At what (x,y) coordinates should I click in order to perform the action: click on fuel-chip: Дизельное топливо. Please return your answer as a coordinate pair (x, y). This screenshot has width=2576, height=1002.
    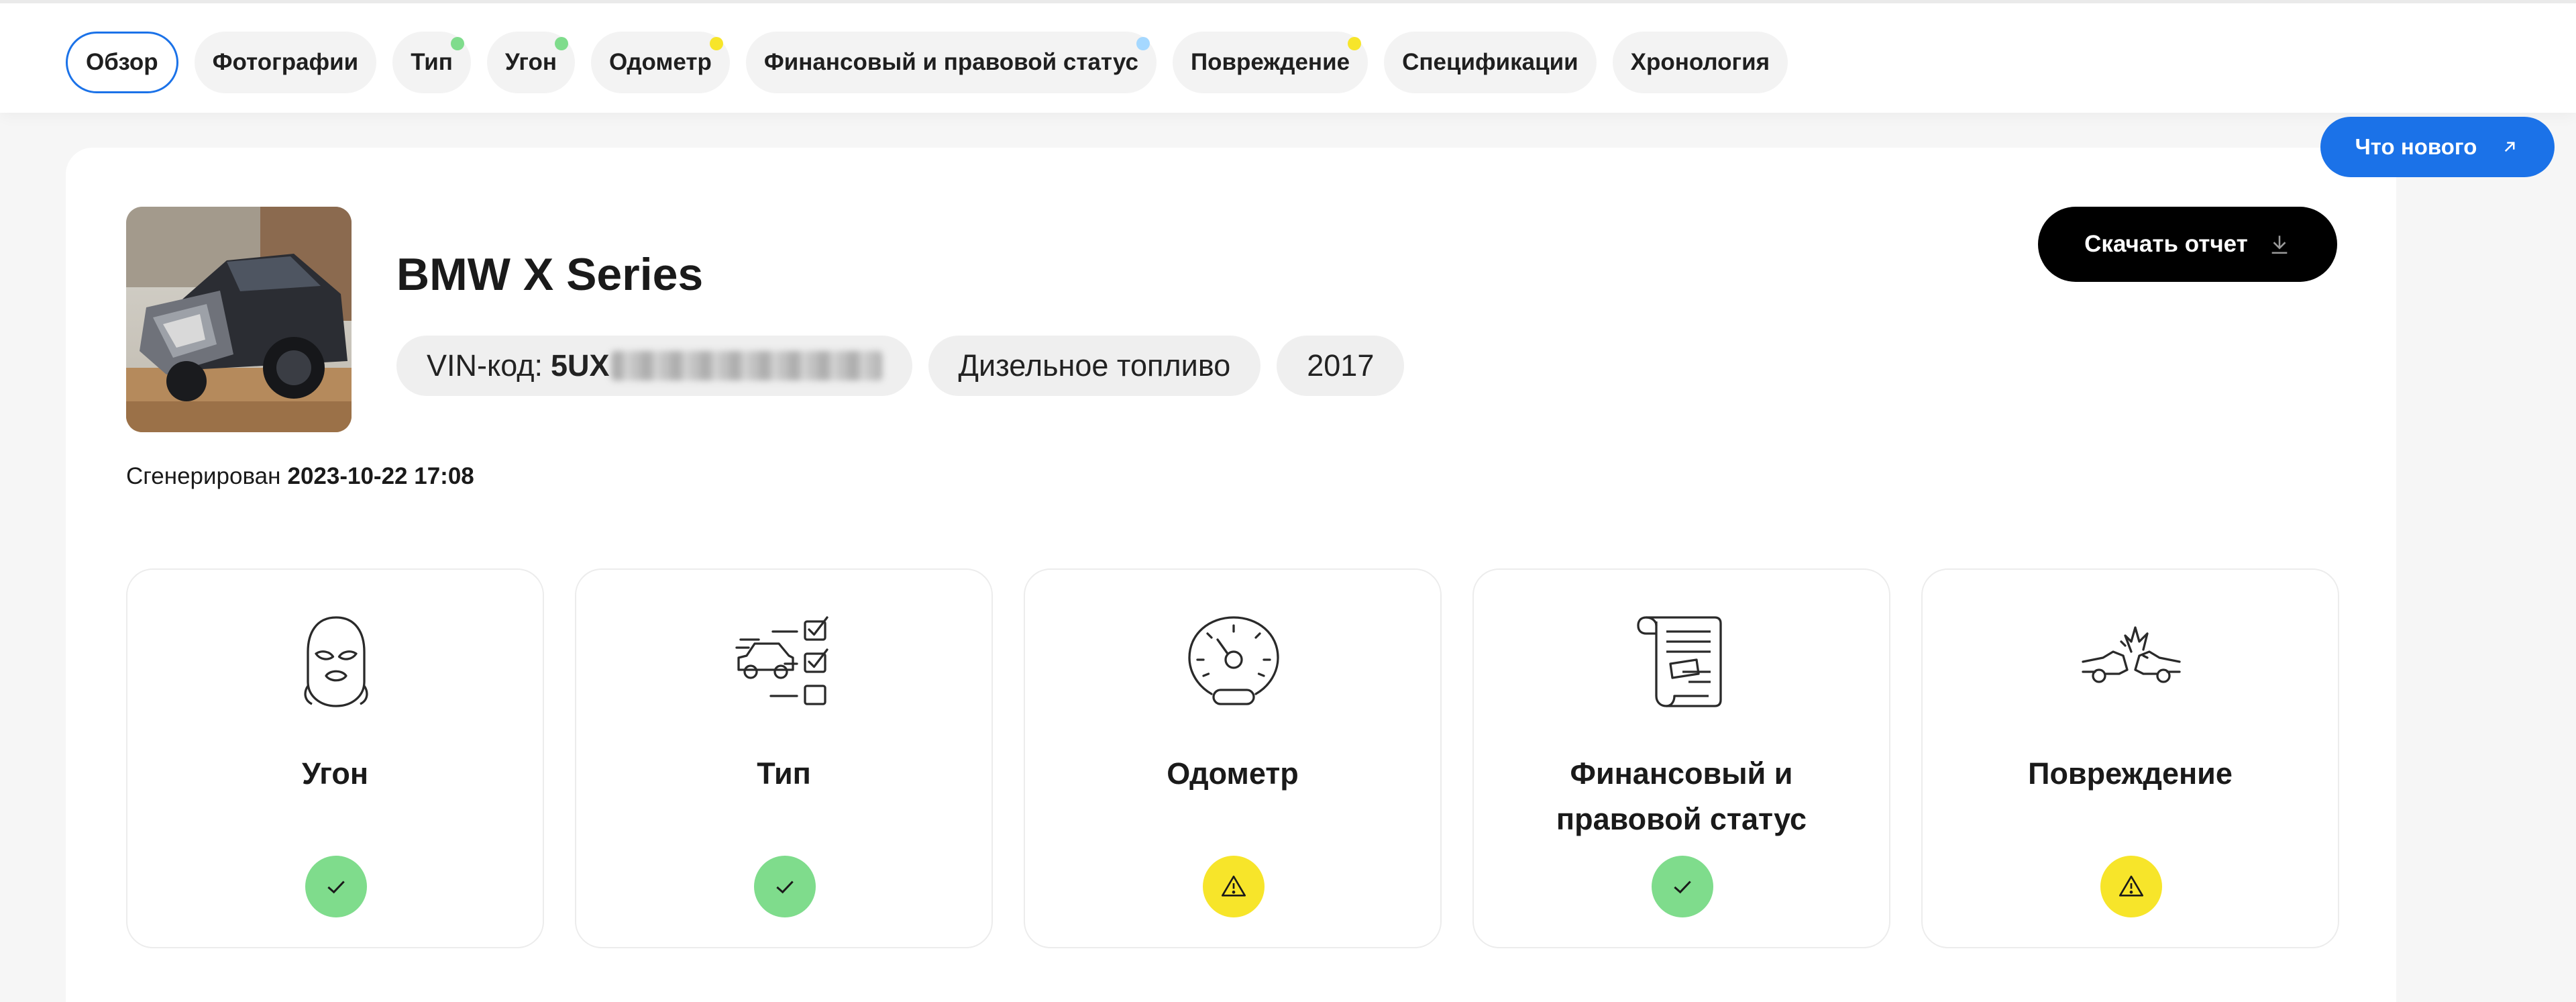
    Looking at the image, I should click on (1094, 366).